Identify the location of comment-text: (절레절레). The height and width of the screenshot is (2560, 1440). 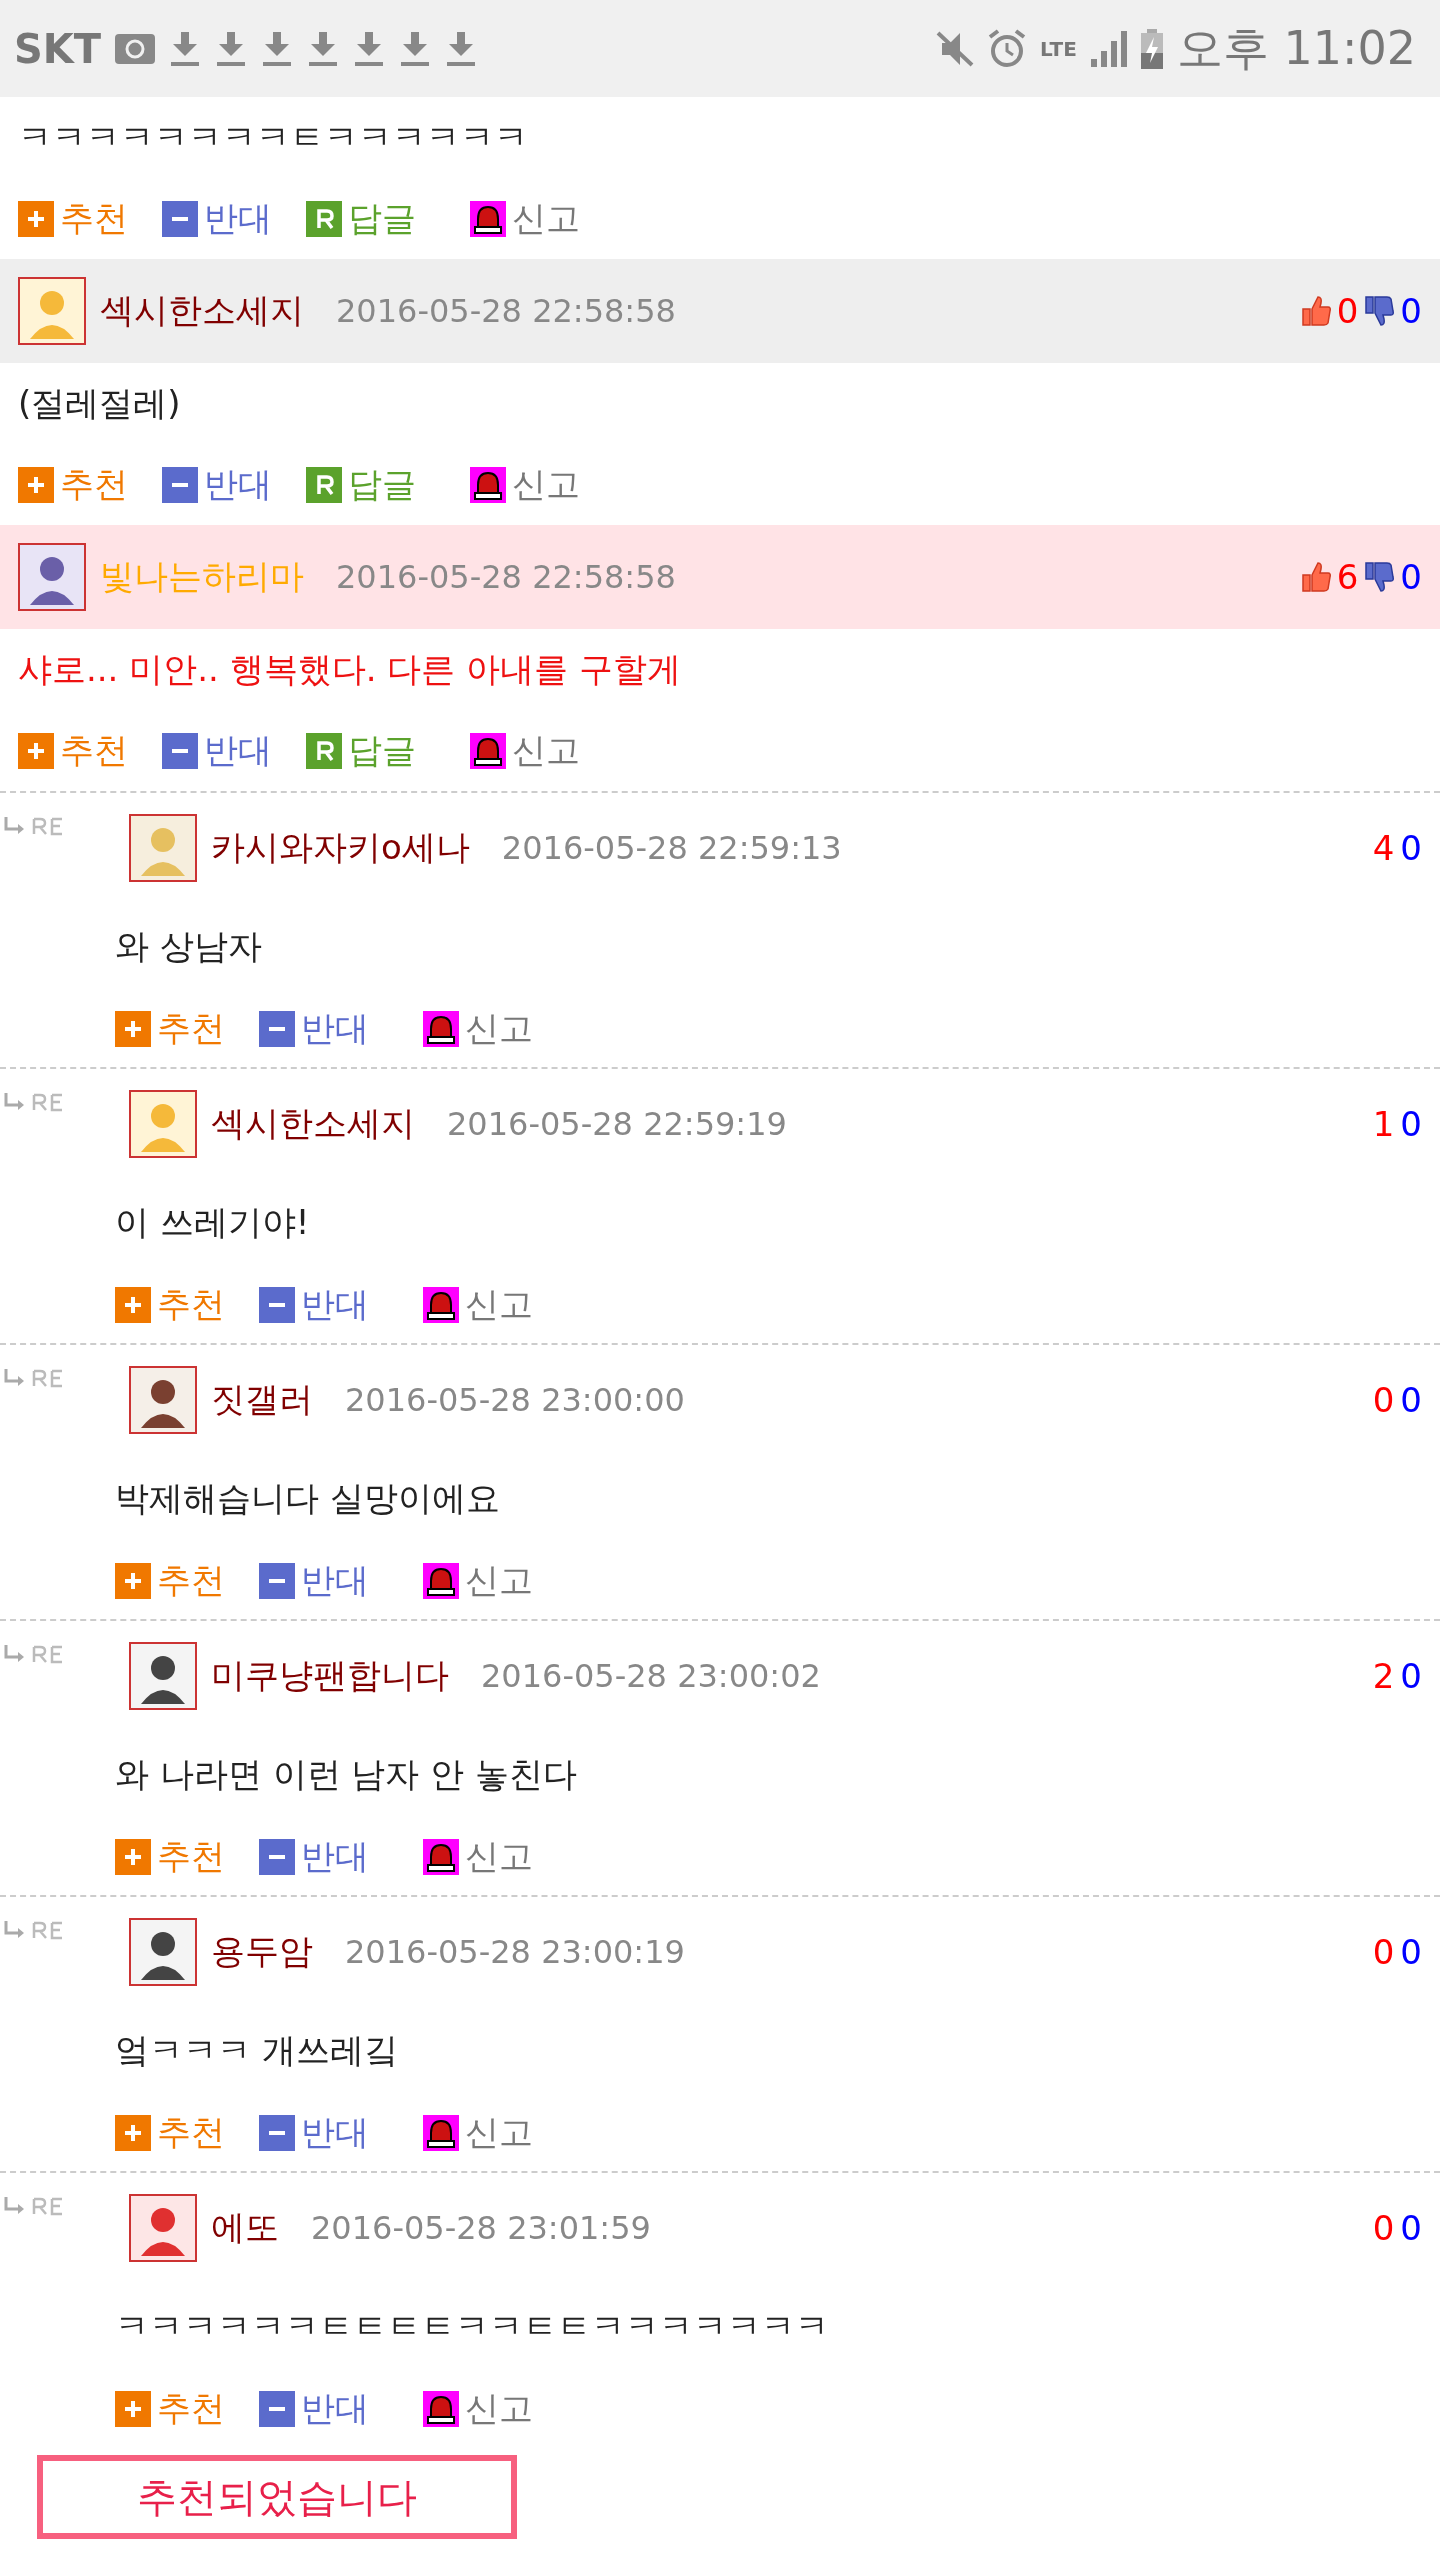
(99, 403).